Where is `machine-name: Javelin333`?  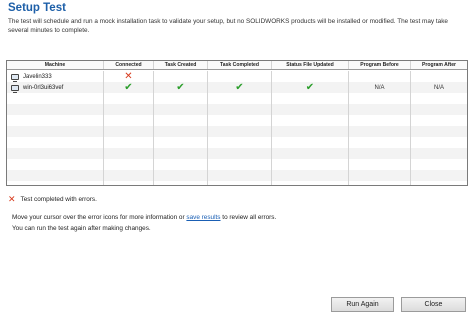
machine-name: Javelin333 is located at coordinates (37, 76).